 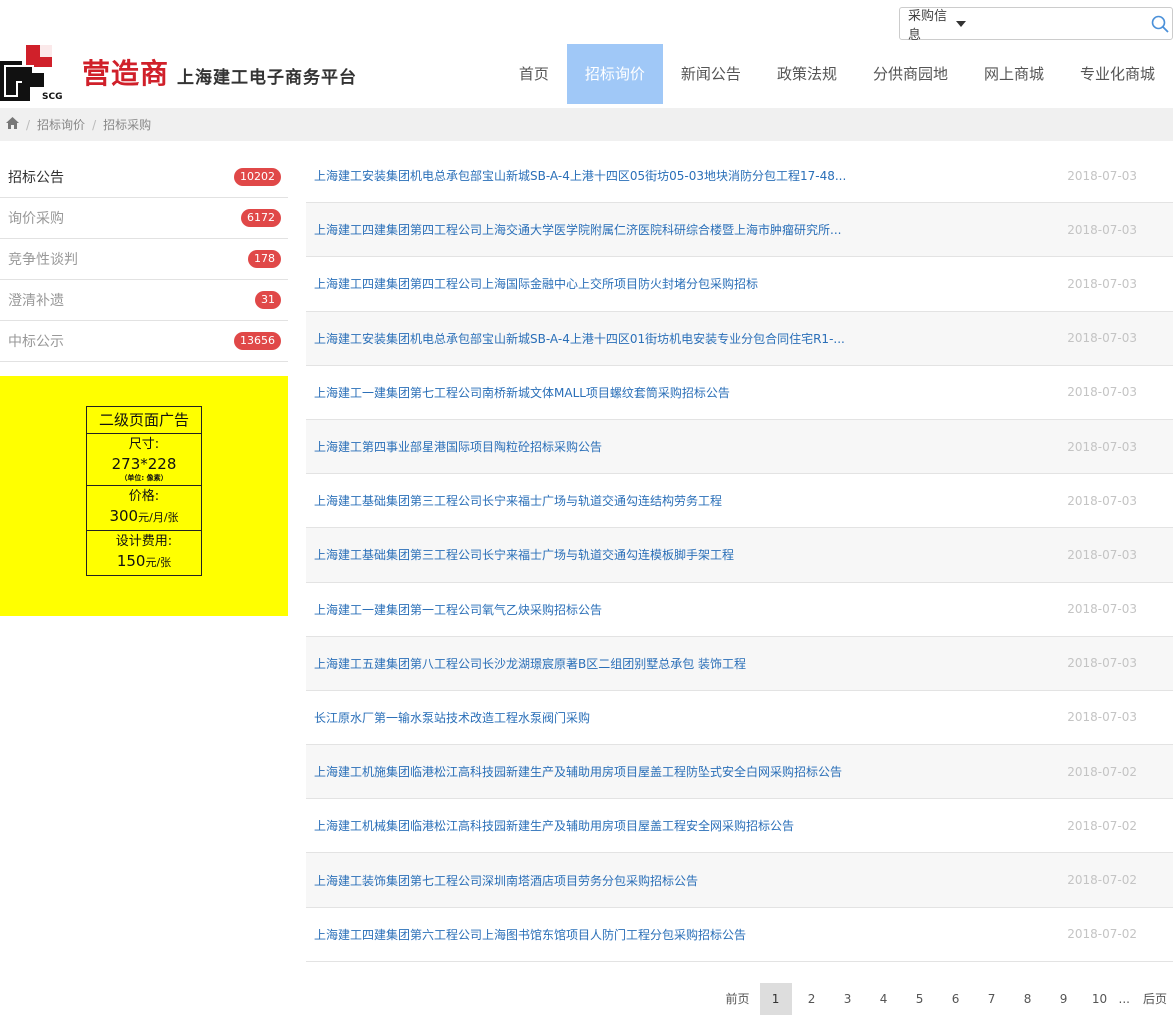 I want to click on sidebar-item-label: 询价采购, so click(x=36, y=219).